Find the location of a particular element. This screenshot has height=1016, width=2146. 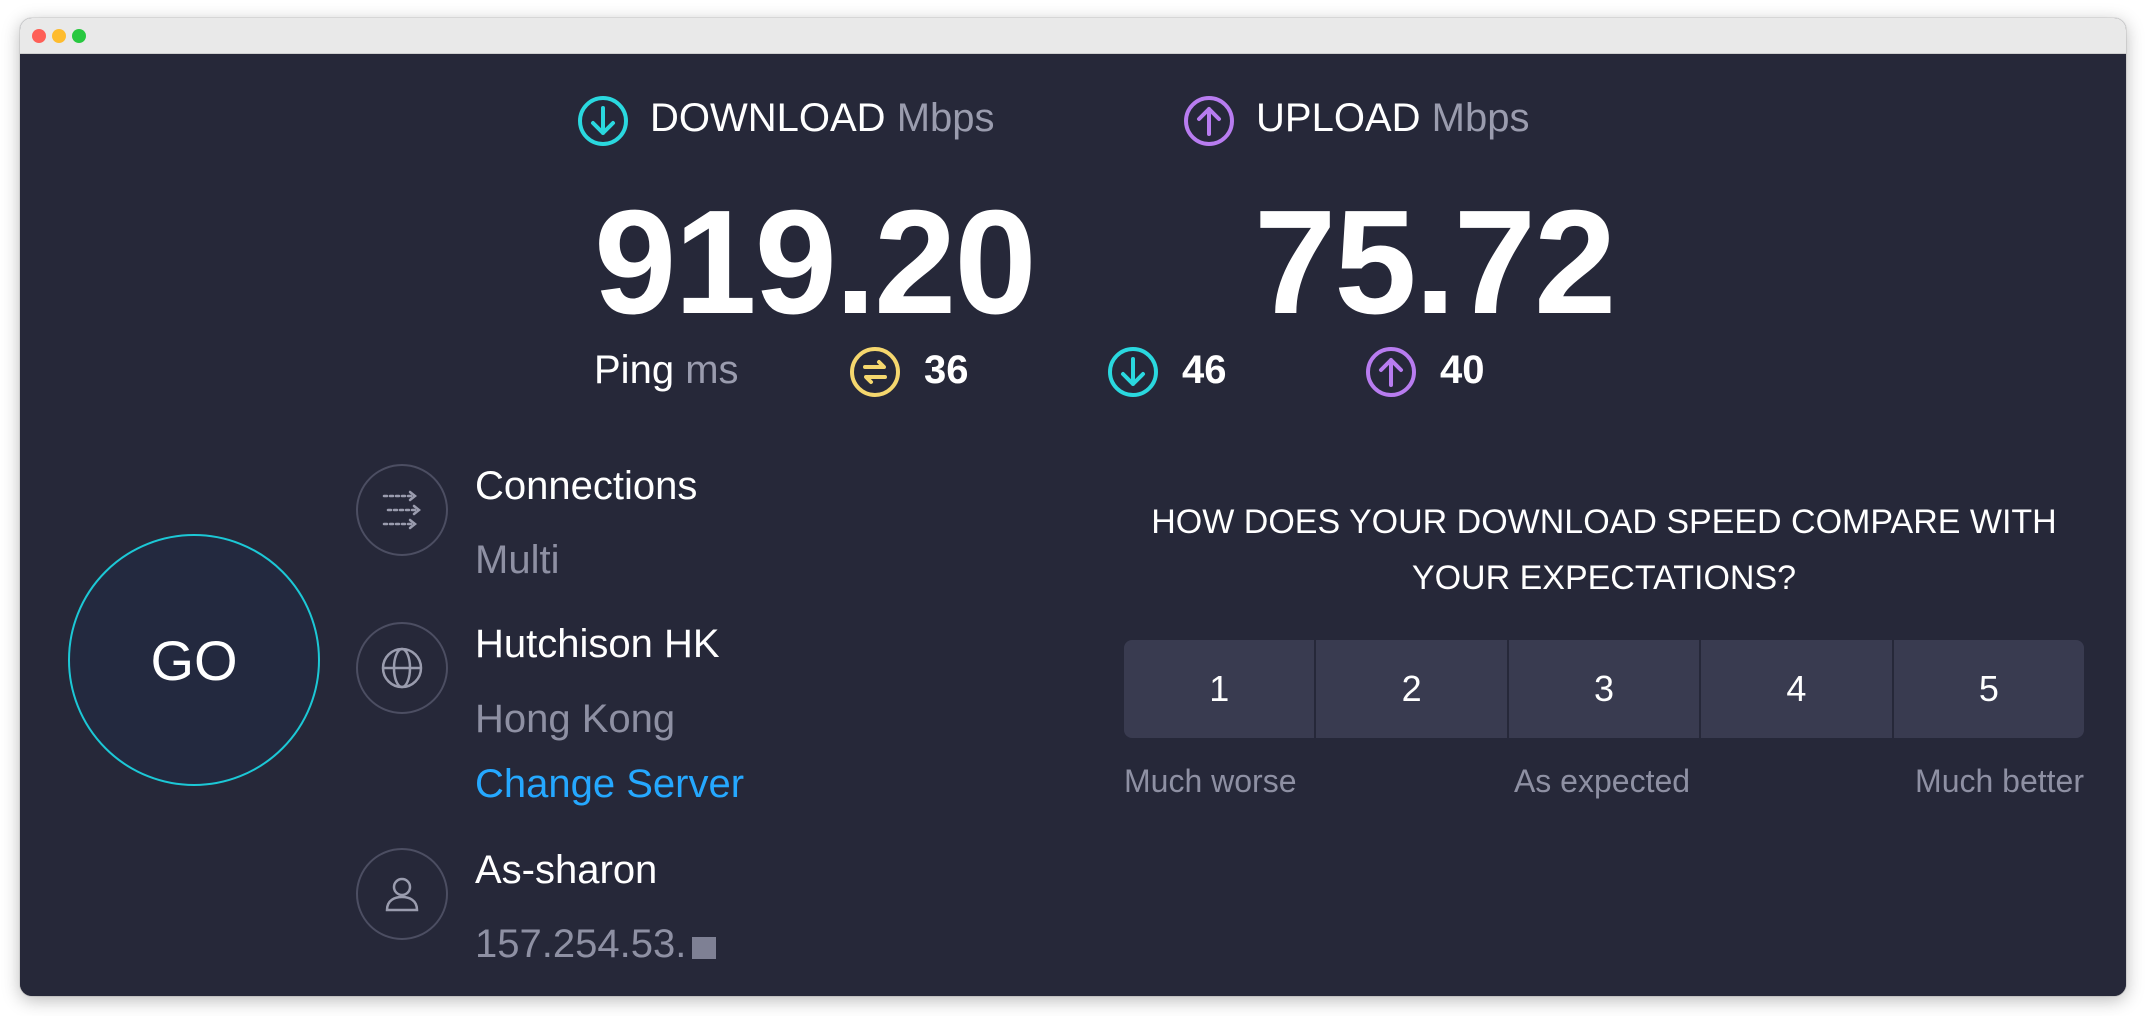

provider-ip: 157.254.53. is located at coordinates (596, 944).